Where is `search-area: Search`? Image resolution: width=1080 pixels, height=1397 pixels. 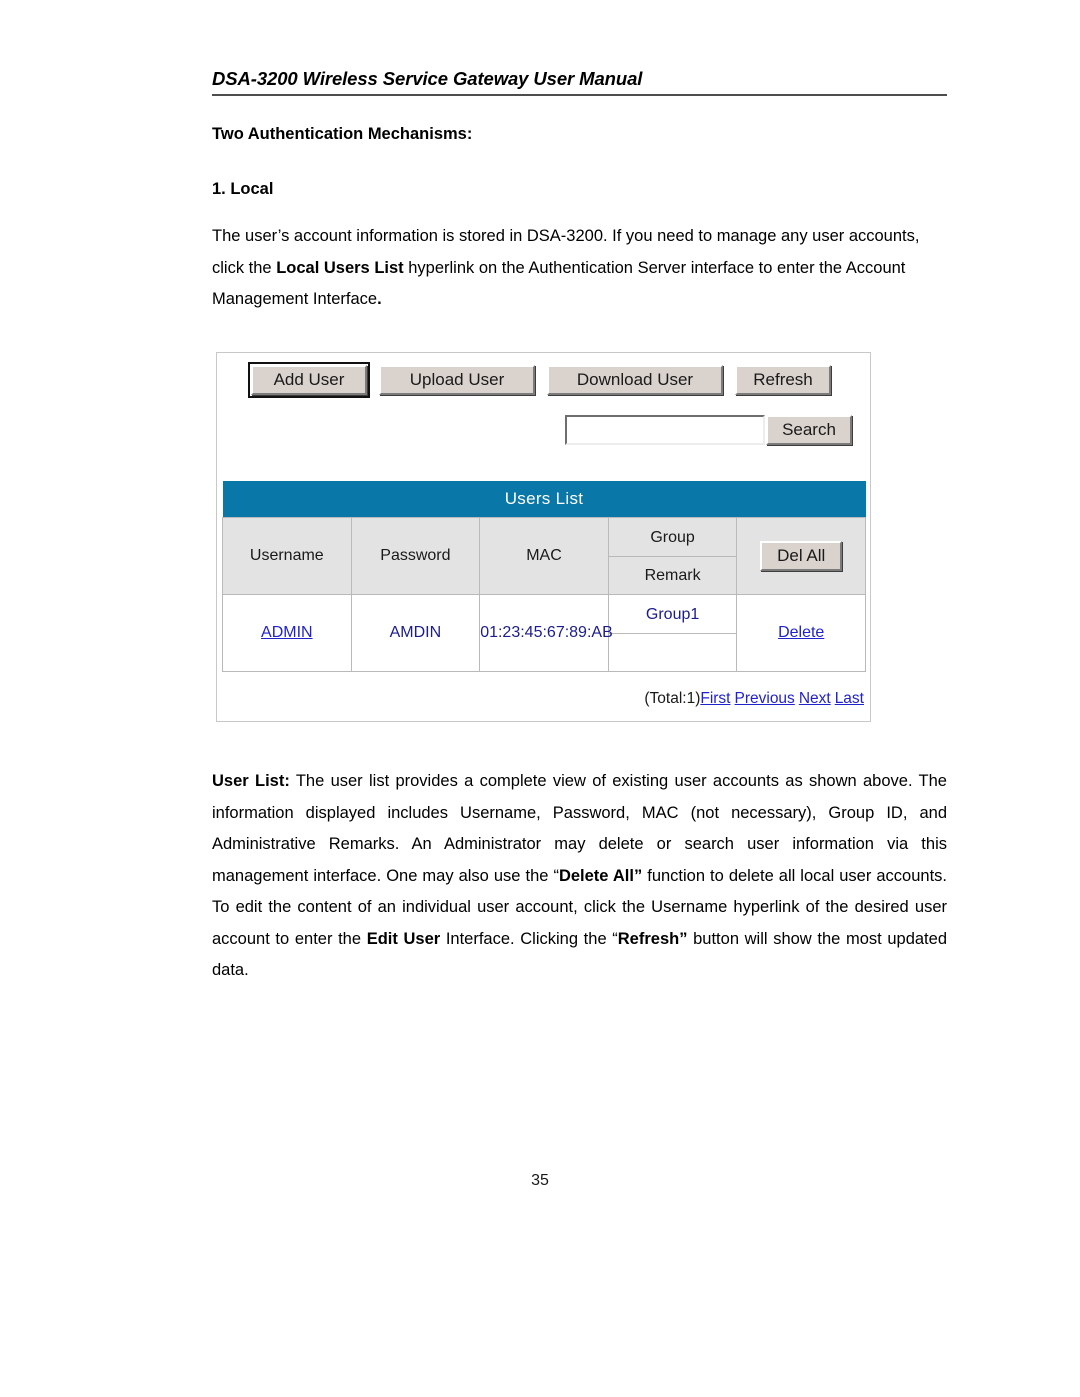 search-area: Search is located at coordinates (708, 430).